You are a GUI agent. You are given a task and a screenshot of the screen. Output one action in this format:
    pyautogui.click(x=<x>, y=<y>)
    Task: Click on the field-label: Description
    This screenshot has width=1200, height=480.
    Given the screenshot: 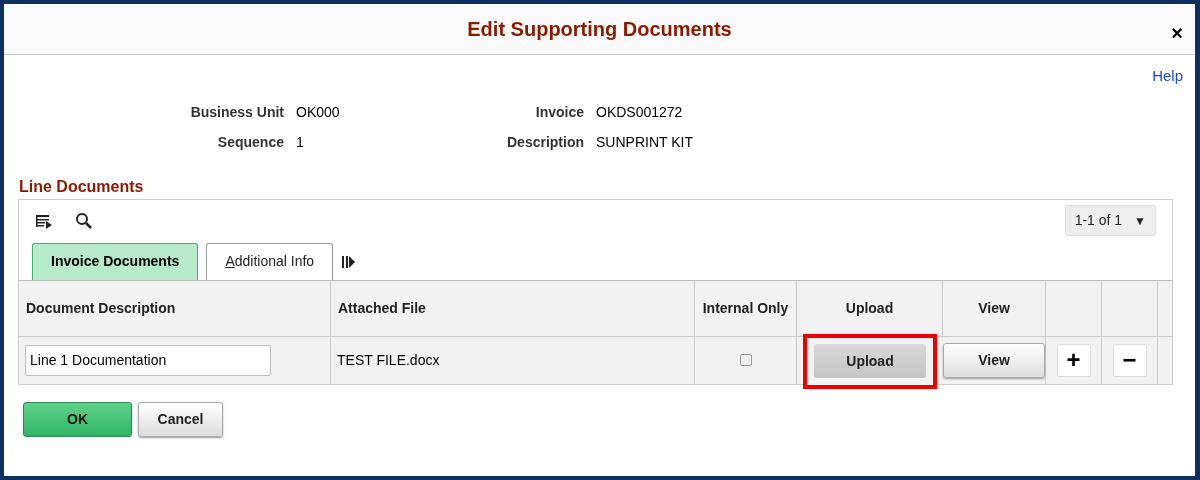 What is the action you would take?
    pyautogui.click(x=545, y=142)
    